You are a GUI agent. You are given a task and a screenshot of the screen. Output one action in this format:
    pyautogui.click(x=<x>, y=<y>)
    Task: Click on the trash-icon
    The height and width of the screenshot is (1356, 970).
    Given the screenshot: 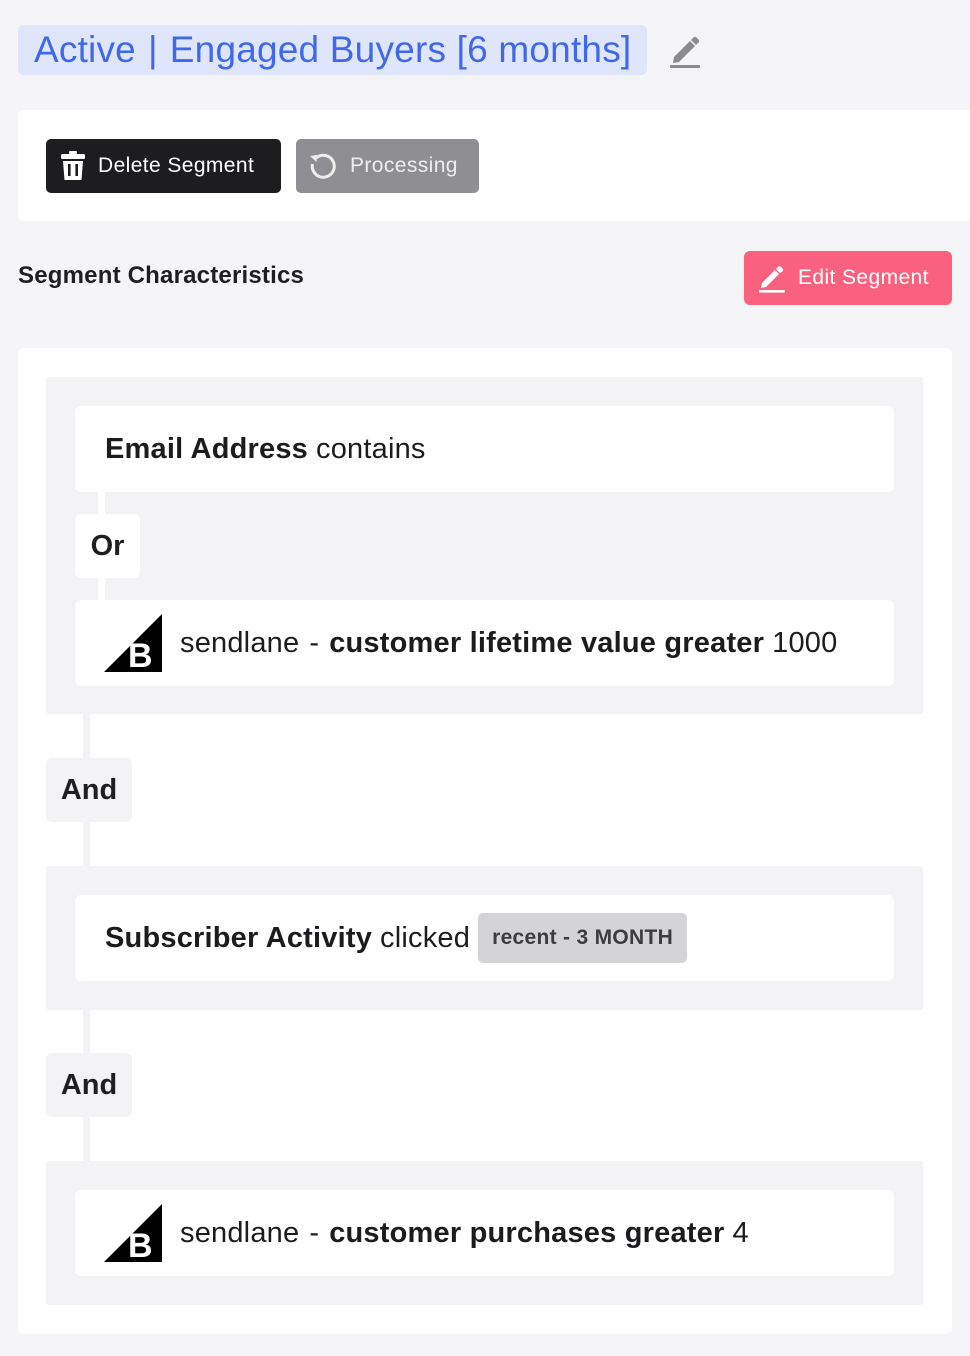 What is the action you would take?
    pyautogui.click(x=73, y=166)
    